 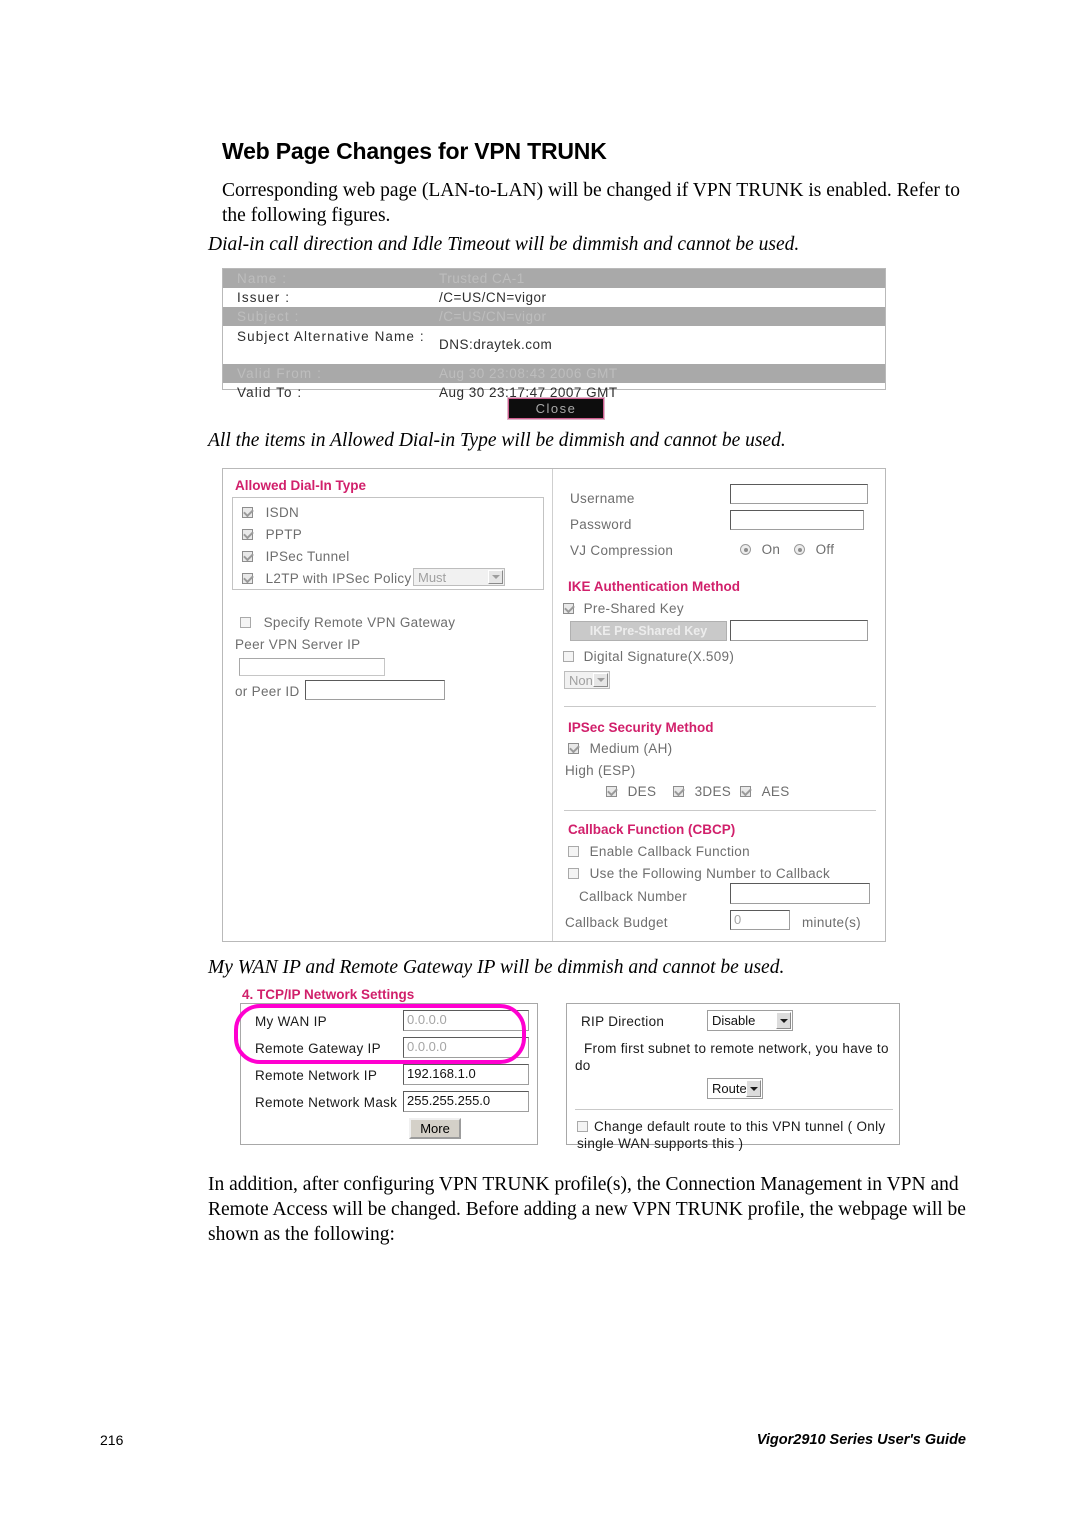 What do you see at coordinates (600, 770) in the screenshot?
I see `high-esp-label: High (ESP)` at bounding box center [600, 770].